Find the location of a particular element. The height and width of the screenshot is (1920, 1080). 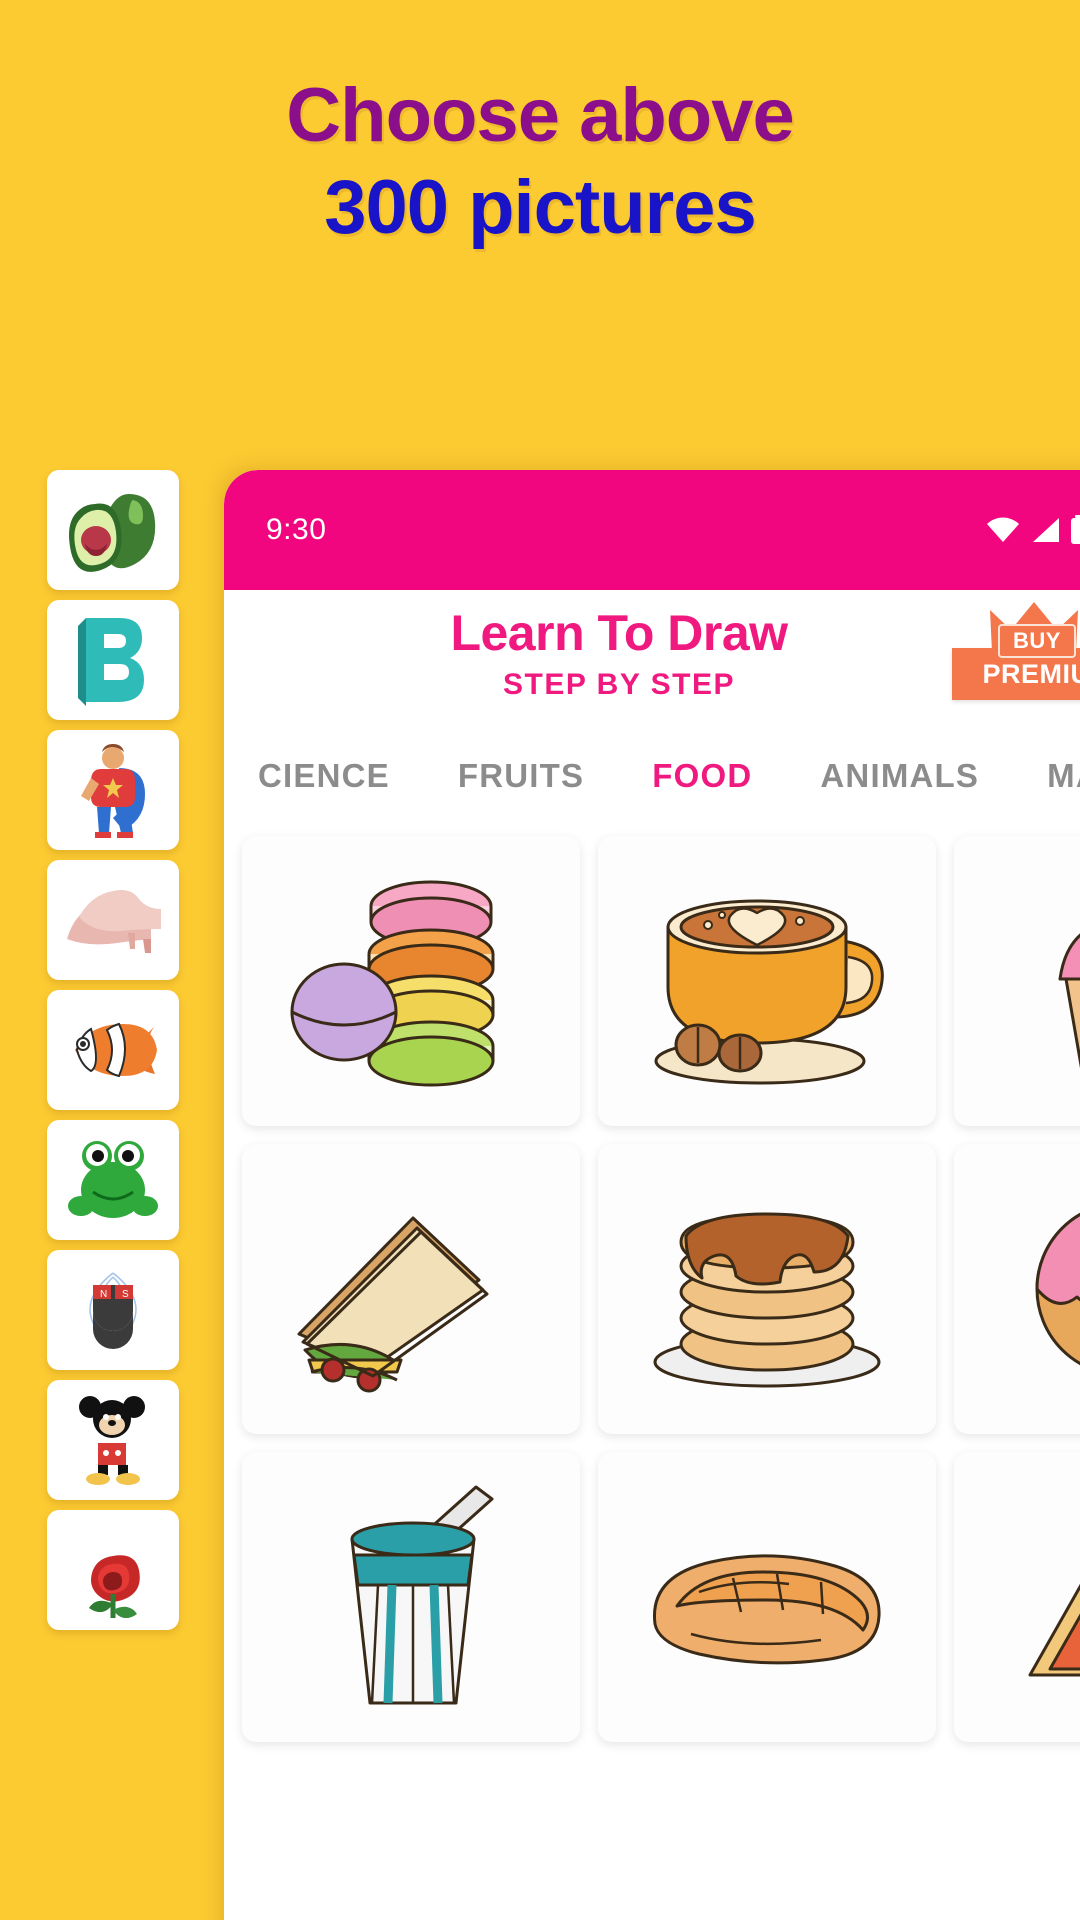

letter-b-thumb-icon is located at coordinates (113, 660).